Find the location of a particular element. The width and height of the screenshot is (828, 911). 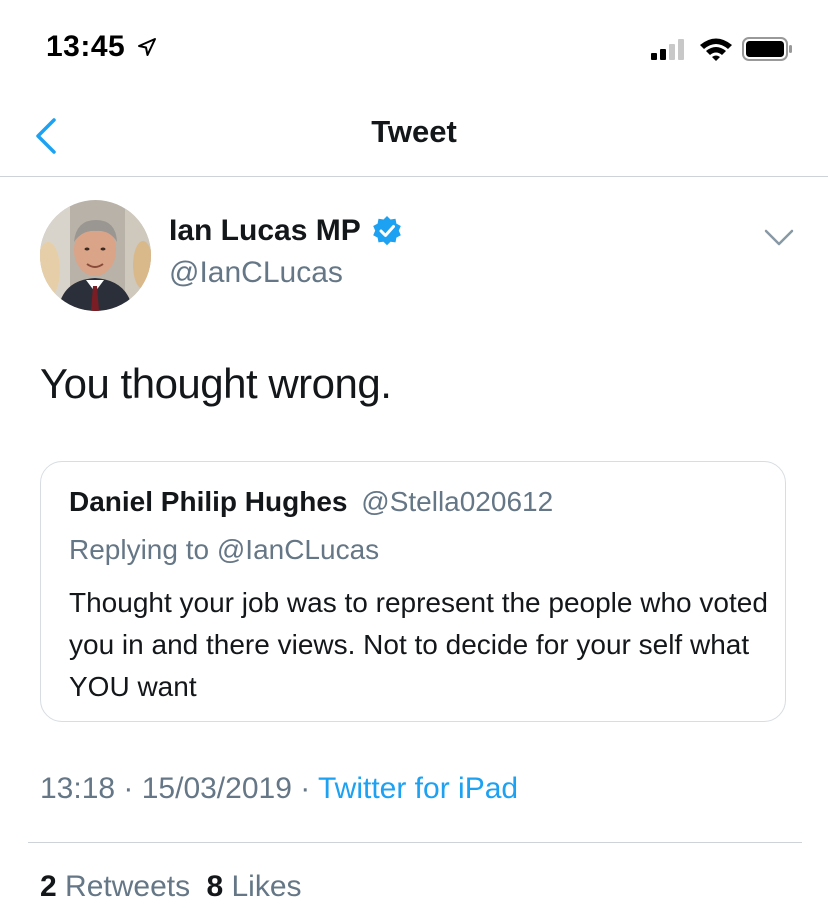

nav-bar: Tweet is located at coordinates (414, 136).